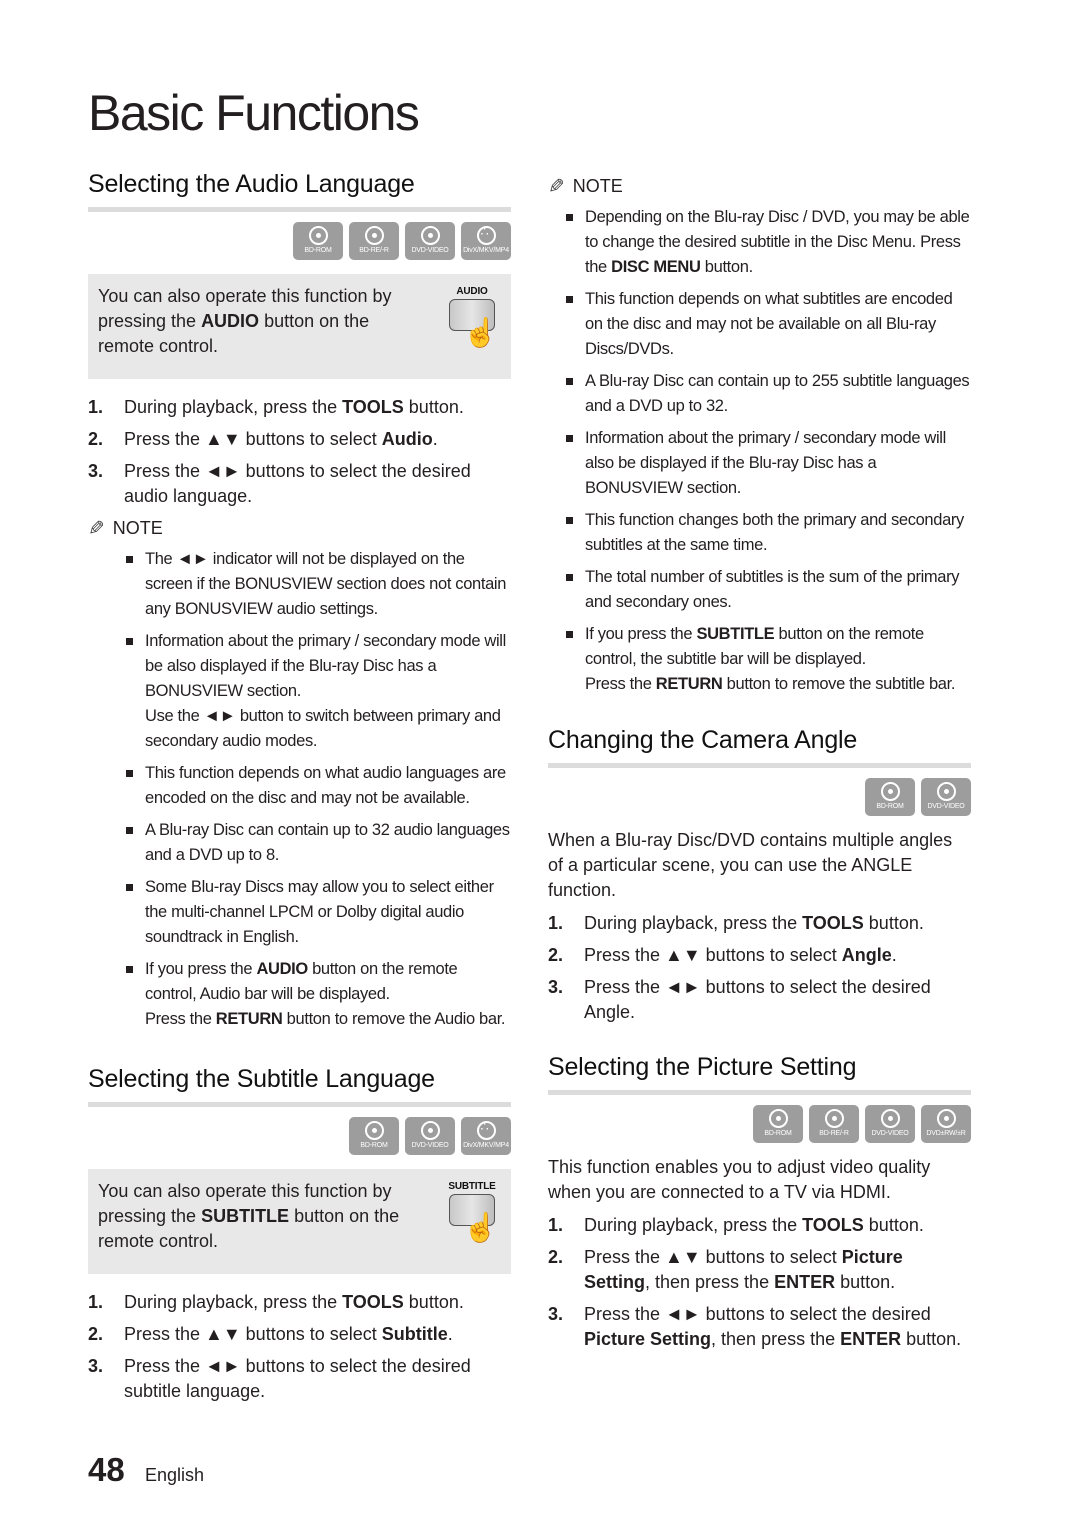 The width and height of the screenshot is (1080, 1532). Describe the element at coordinates (776, 1339) in the screenshot. I see `text-run: , then press the` at that location.